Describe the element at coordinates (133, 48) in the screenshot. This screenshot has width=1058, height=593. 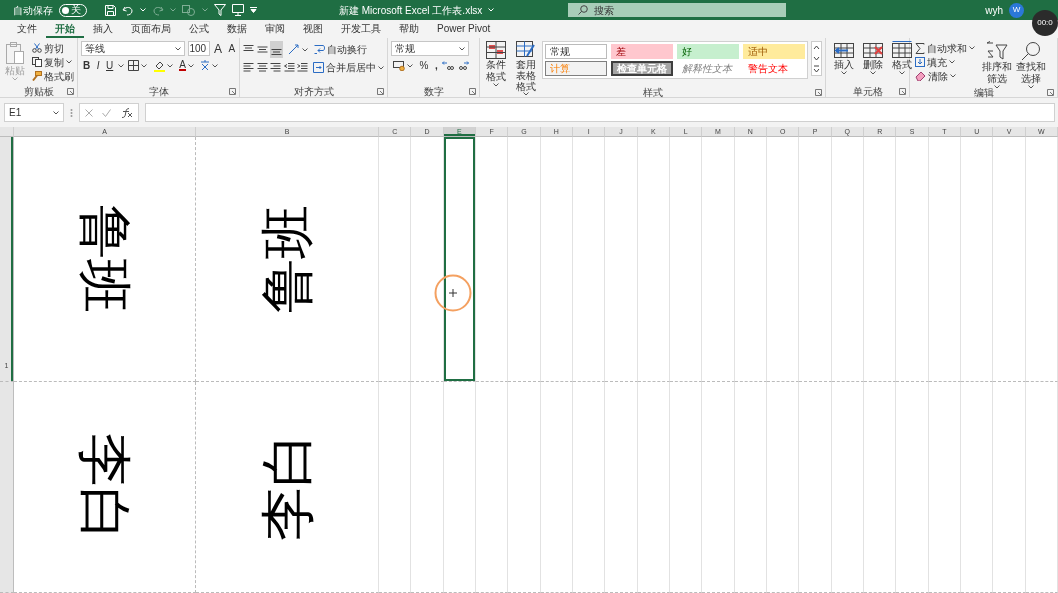
I see `font-name-field: 等线` at that location.